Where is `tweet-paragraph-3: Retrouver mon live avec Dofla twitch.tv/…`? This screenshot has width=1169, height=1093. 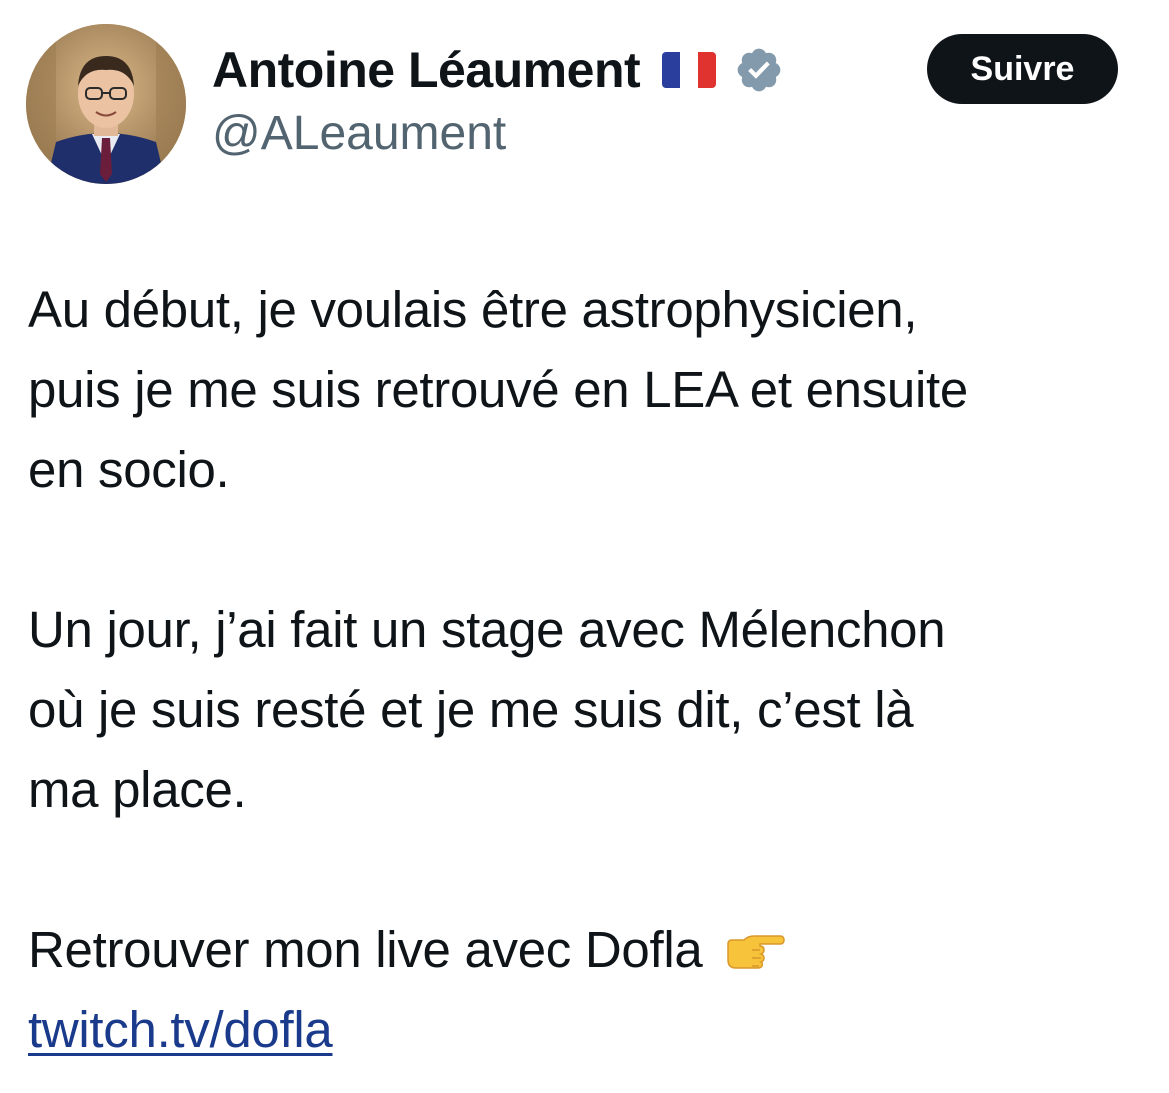
tweet-paragraph-3: Retrouver mon live avec Dofla twitch.tv/… is located at coordinates (588, 990).